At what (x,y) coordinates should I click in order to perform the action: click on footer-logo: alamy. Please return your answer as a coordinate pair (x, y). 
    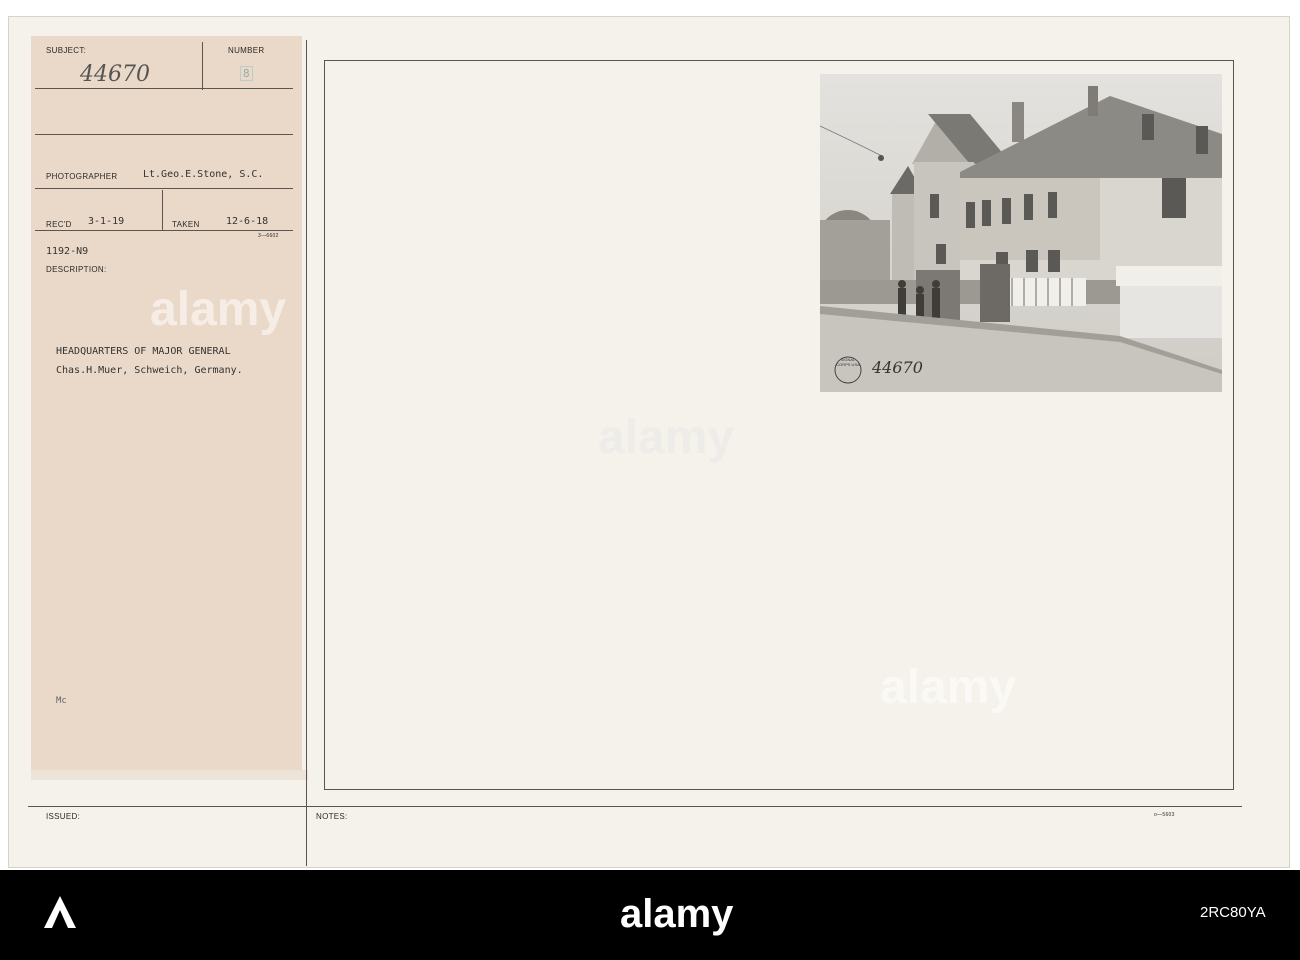
    Looking at the image, I should click on (677, 914).